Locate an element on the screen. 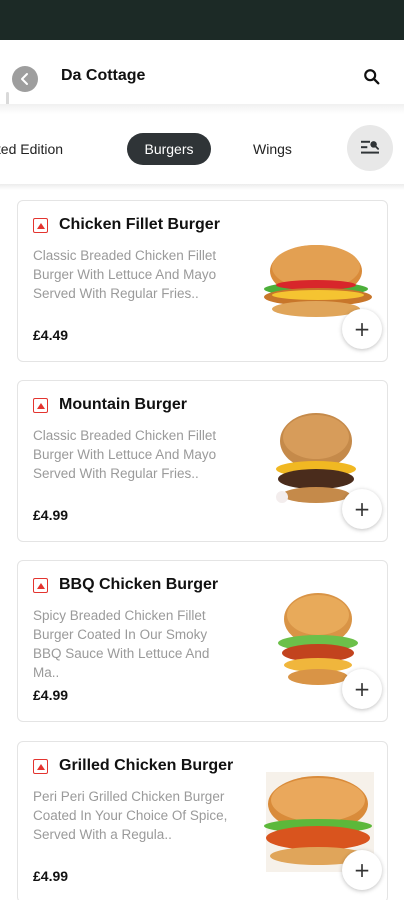 The height and width of the screenshot is (900, 404). item-price: £4.49 is located at coordinates (51, 335).